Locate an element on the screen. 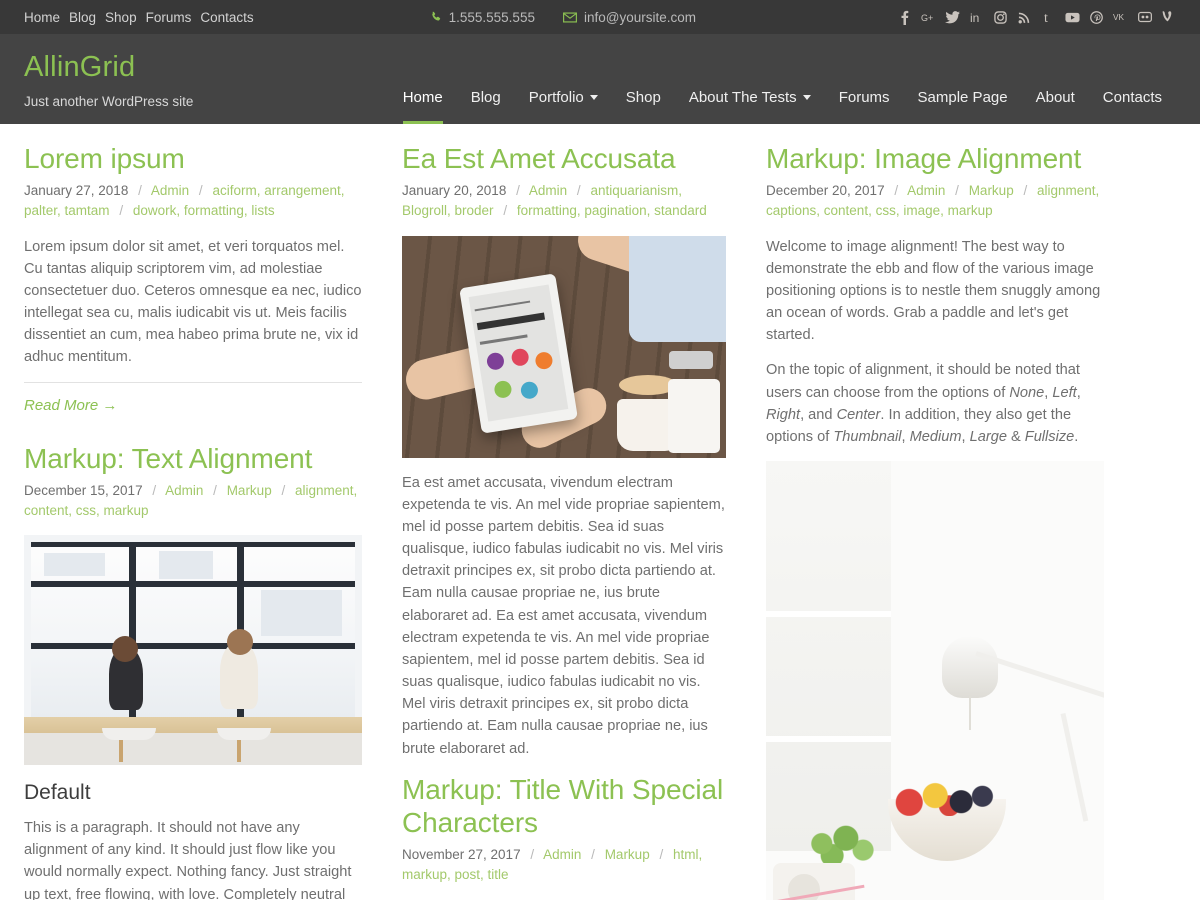  email-link: info@yoursite.com is located at coordinates (629, 17).